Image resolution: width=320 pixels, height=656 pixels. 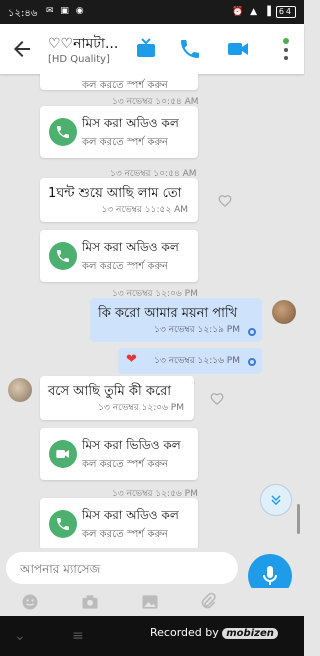 I want to click on contact-avatar, so click(x=20, y=390).